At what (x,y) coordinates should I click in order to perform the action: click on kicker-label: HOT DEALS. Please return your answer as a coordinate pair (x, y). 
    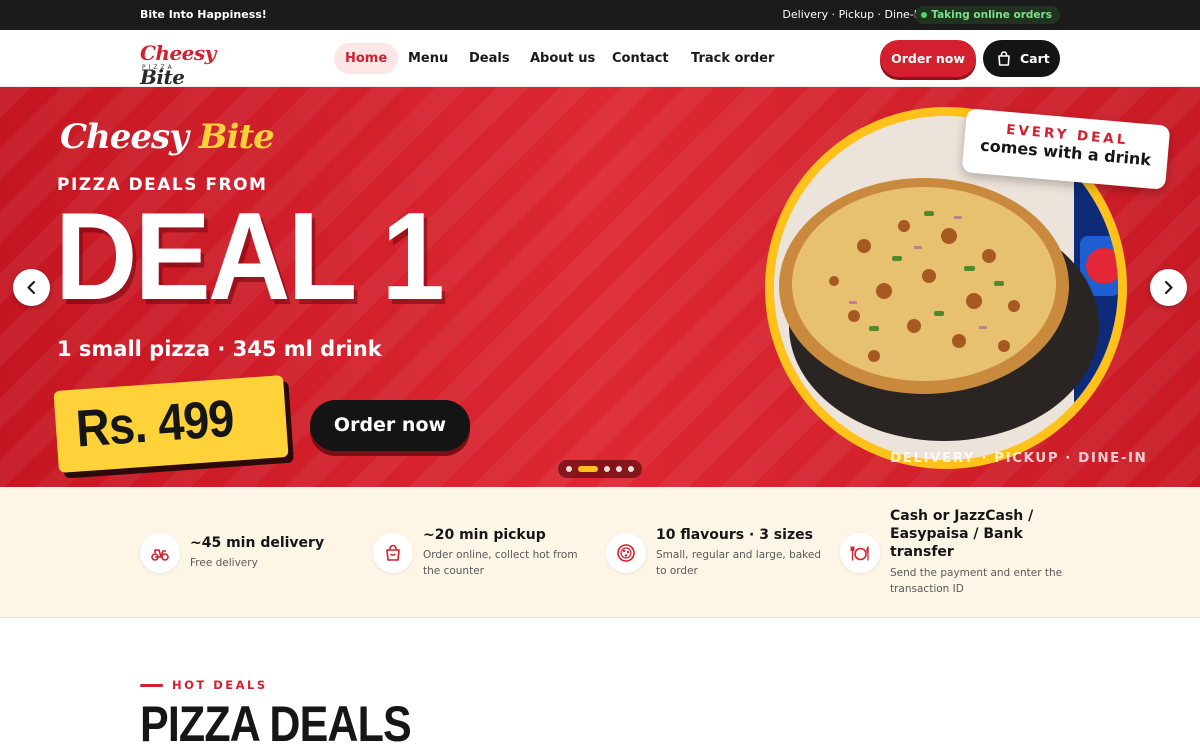
    Looking at the image, I should click on (220, 685).